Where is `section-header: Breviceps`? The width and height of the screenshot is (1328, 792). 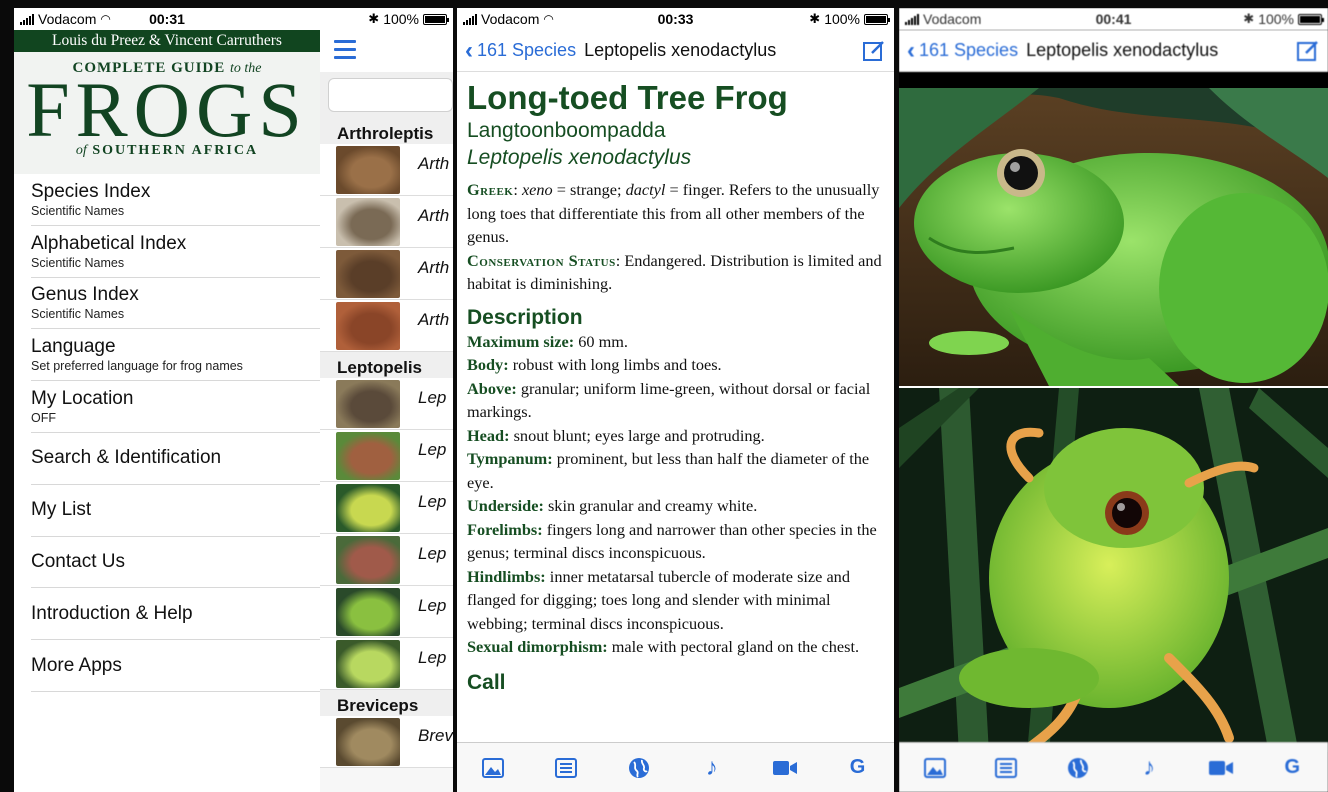 section-header: Breviceps is located at coordinates (386, 703).